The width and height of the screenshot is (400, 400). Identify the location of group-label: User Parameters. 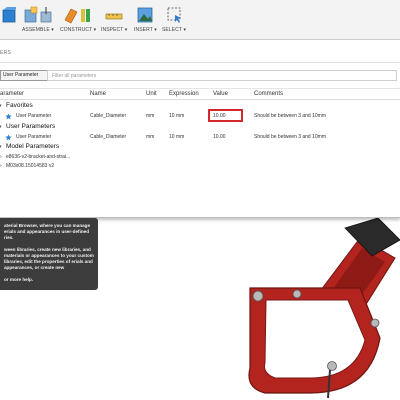
(31, 126).